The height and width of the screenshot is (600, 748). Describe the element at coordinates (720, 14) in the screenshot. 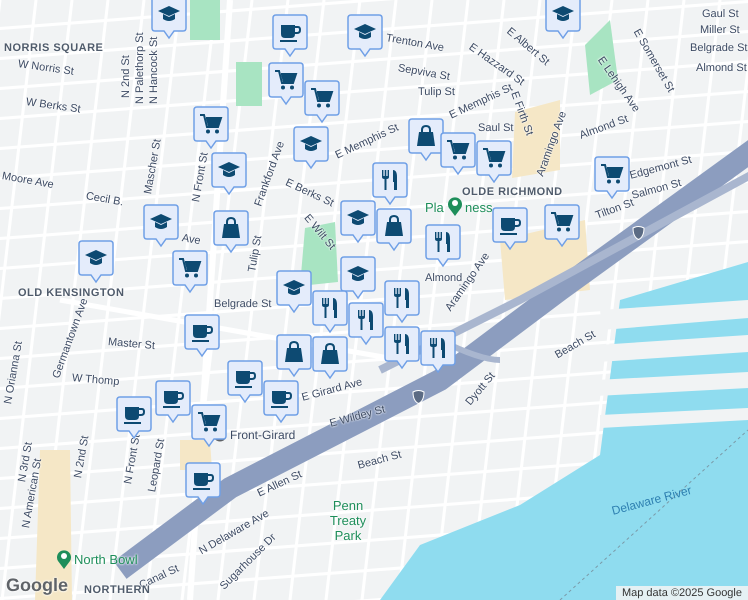

I see `street-label: Gaul St` at that location.